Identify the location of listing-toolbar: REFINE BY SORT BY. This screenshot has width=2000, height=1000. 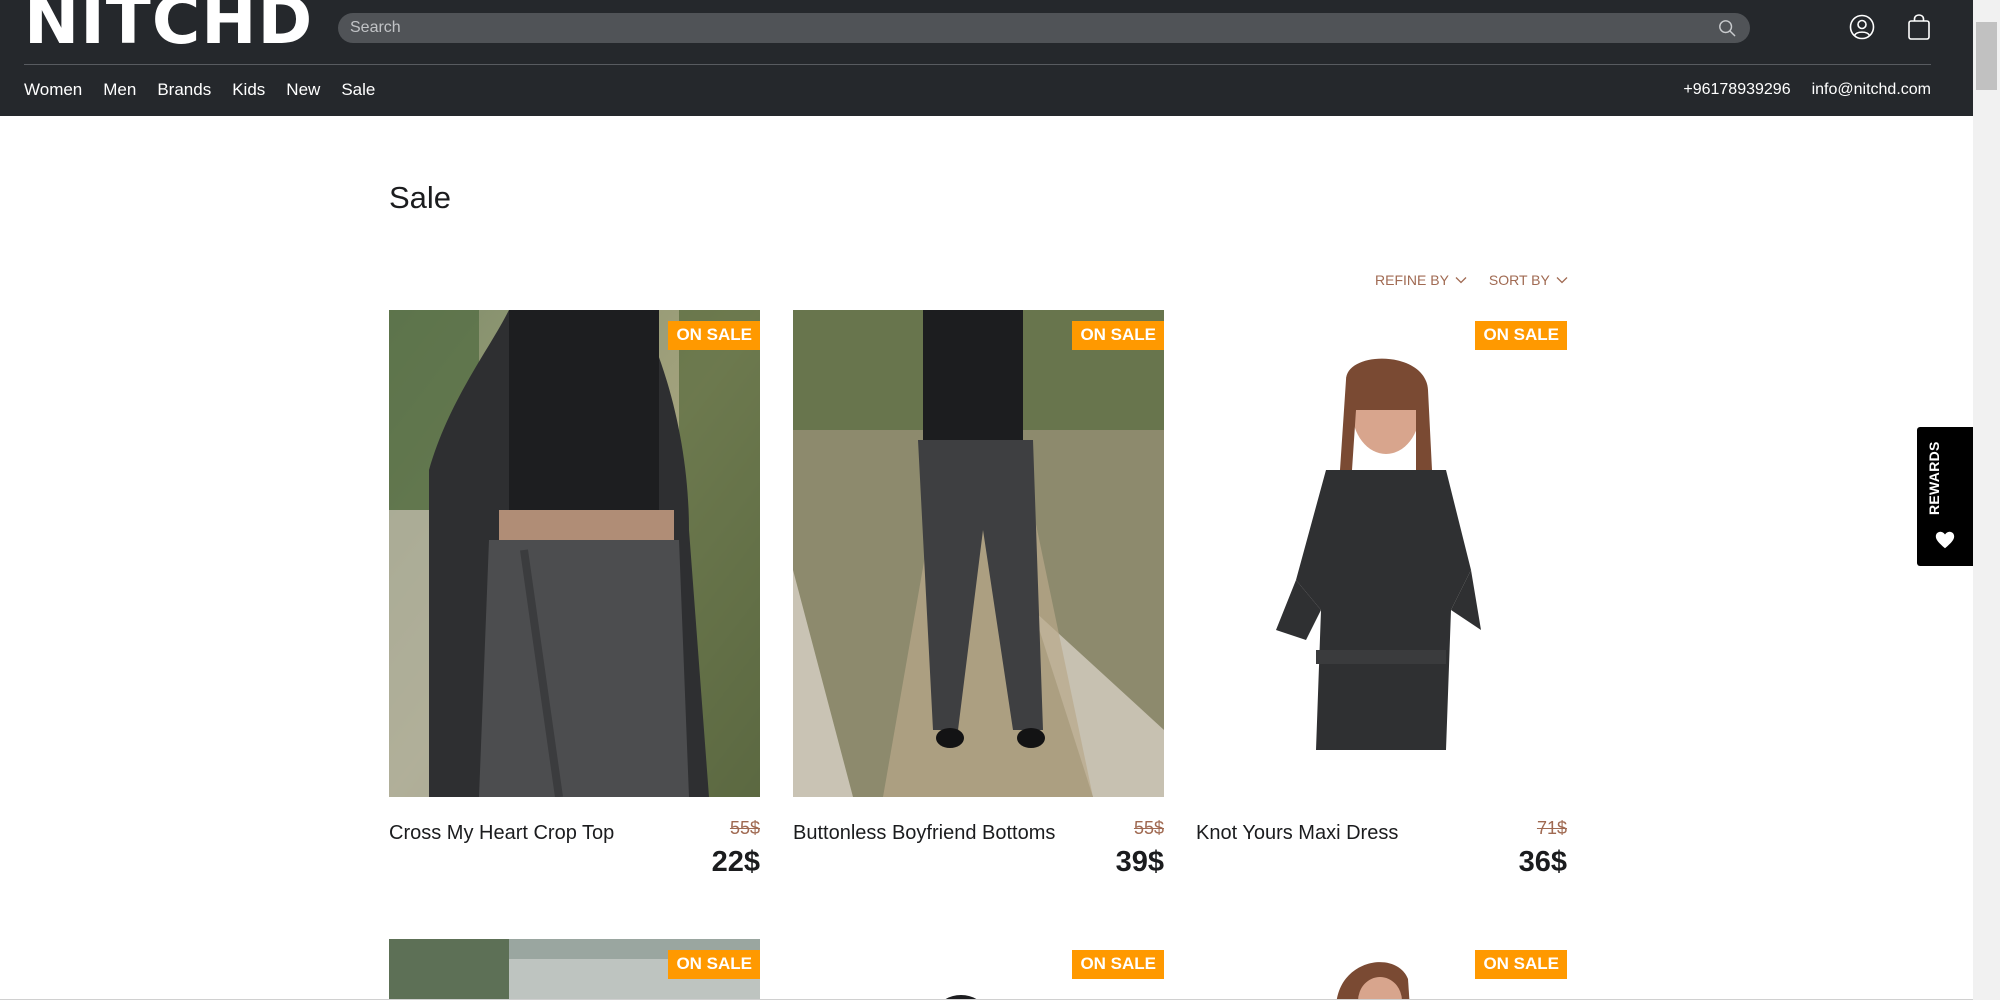
(1471, 280).